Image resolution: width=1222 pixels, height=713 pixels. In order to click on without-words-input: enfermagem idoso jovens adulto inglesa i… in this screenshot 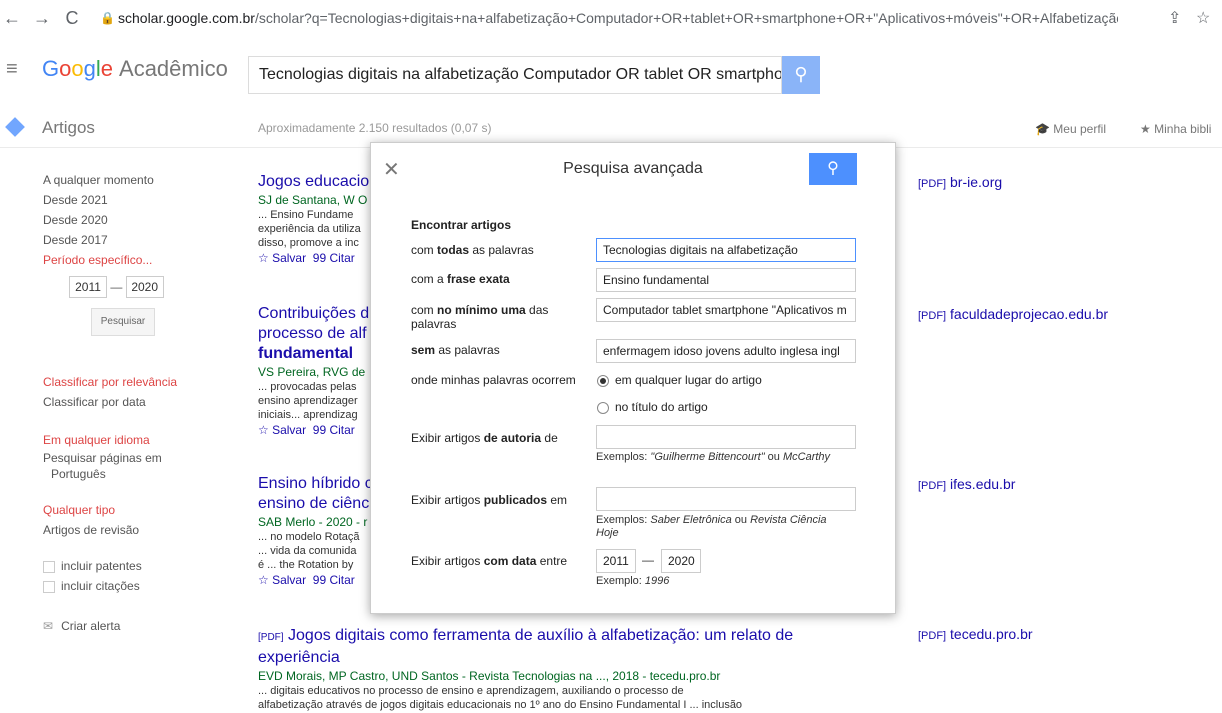, I will do `click(726, 351)`.